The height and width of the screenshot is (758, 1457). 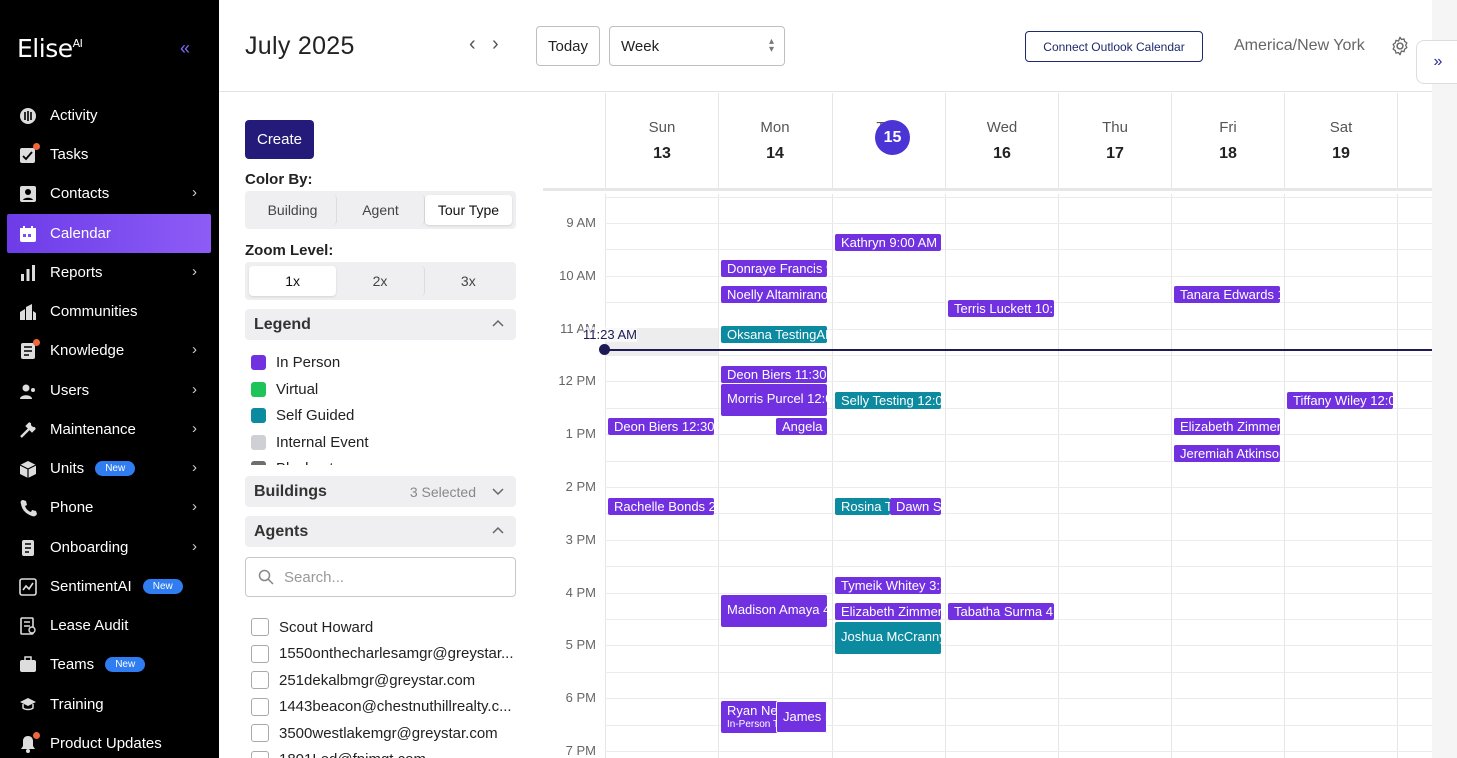 I want to click on sidebar-item-units: Units New ›, so click(x=109, y=468).